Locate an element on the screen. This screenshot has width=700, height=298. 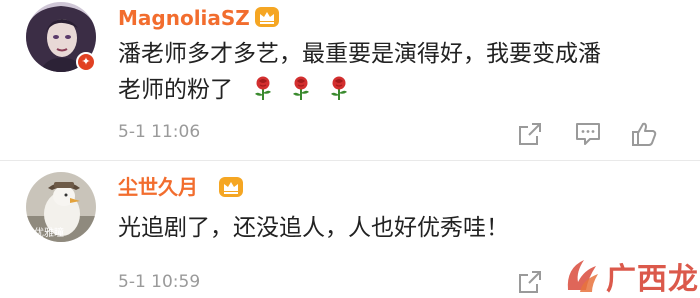
watermark: 广西龙网 is located at coordinates (630, 273).